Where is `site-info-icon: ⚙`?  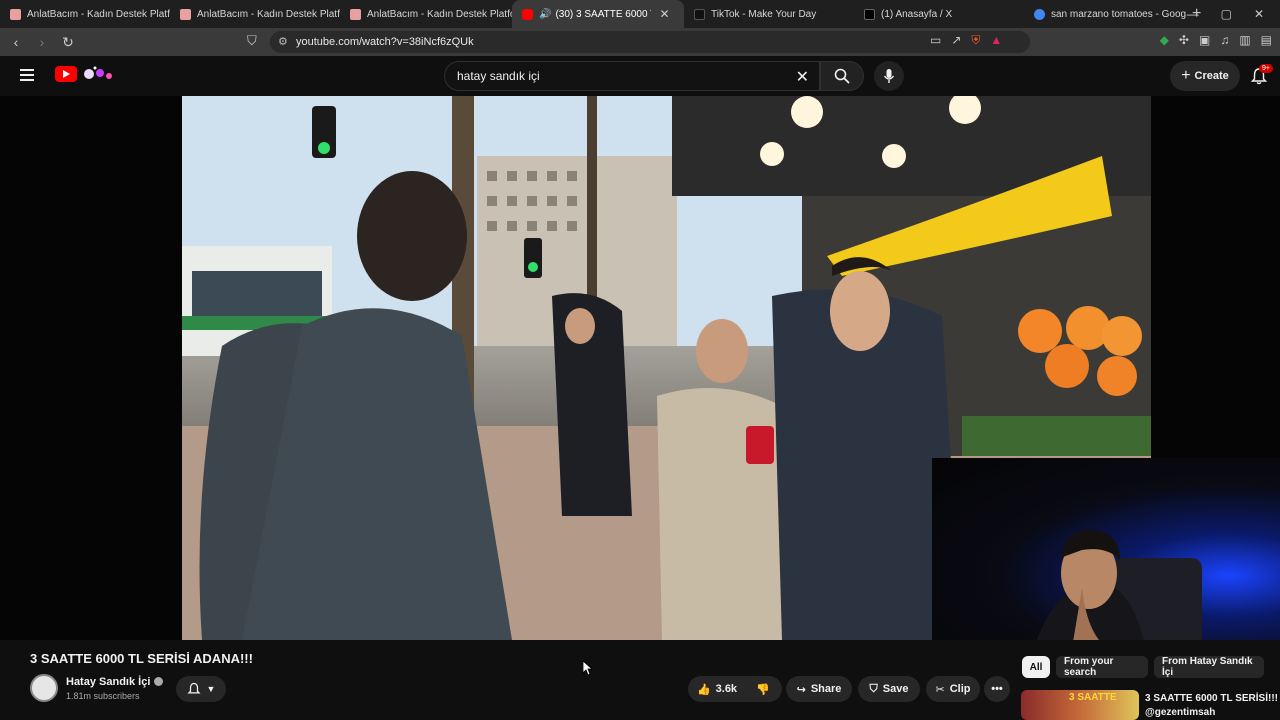
site-info-icon: ⚙ is located at coordinates (283, 41).